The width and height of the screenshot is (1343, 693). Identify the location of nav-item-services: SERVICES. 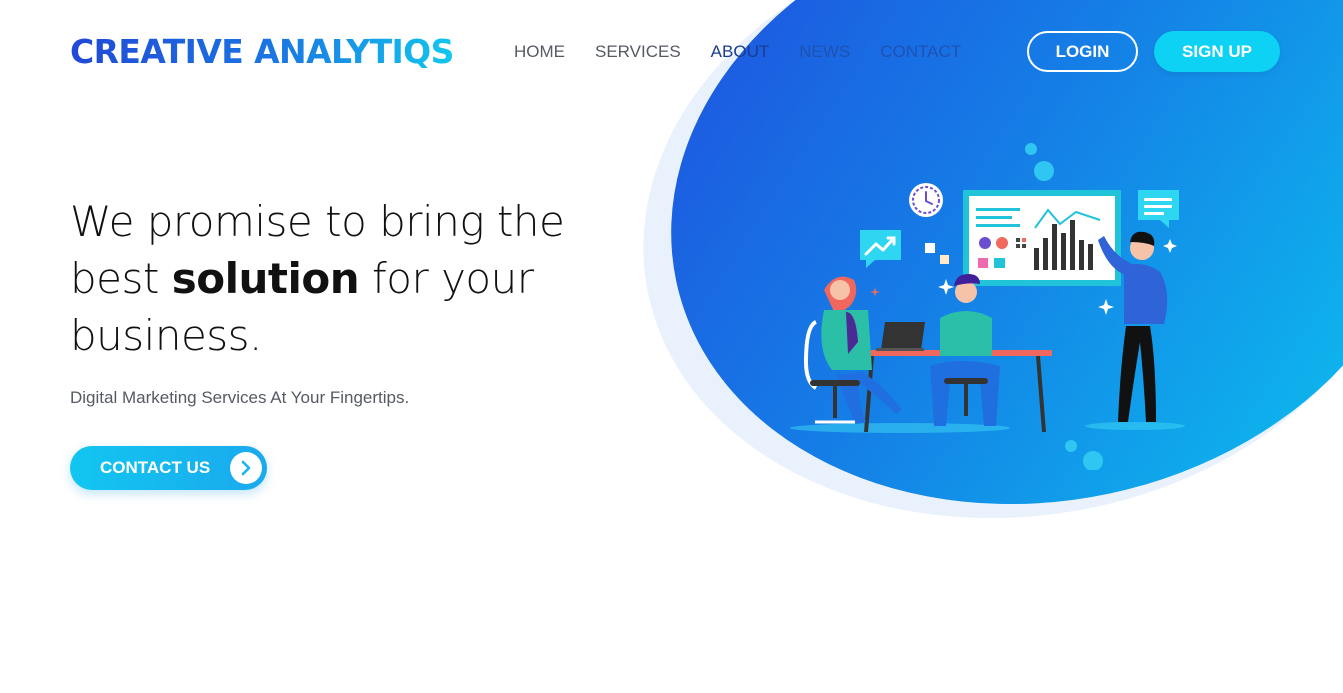
(638, 52).